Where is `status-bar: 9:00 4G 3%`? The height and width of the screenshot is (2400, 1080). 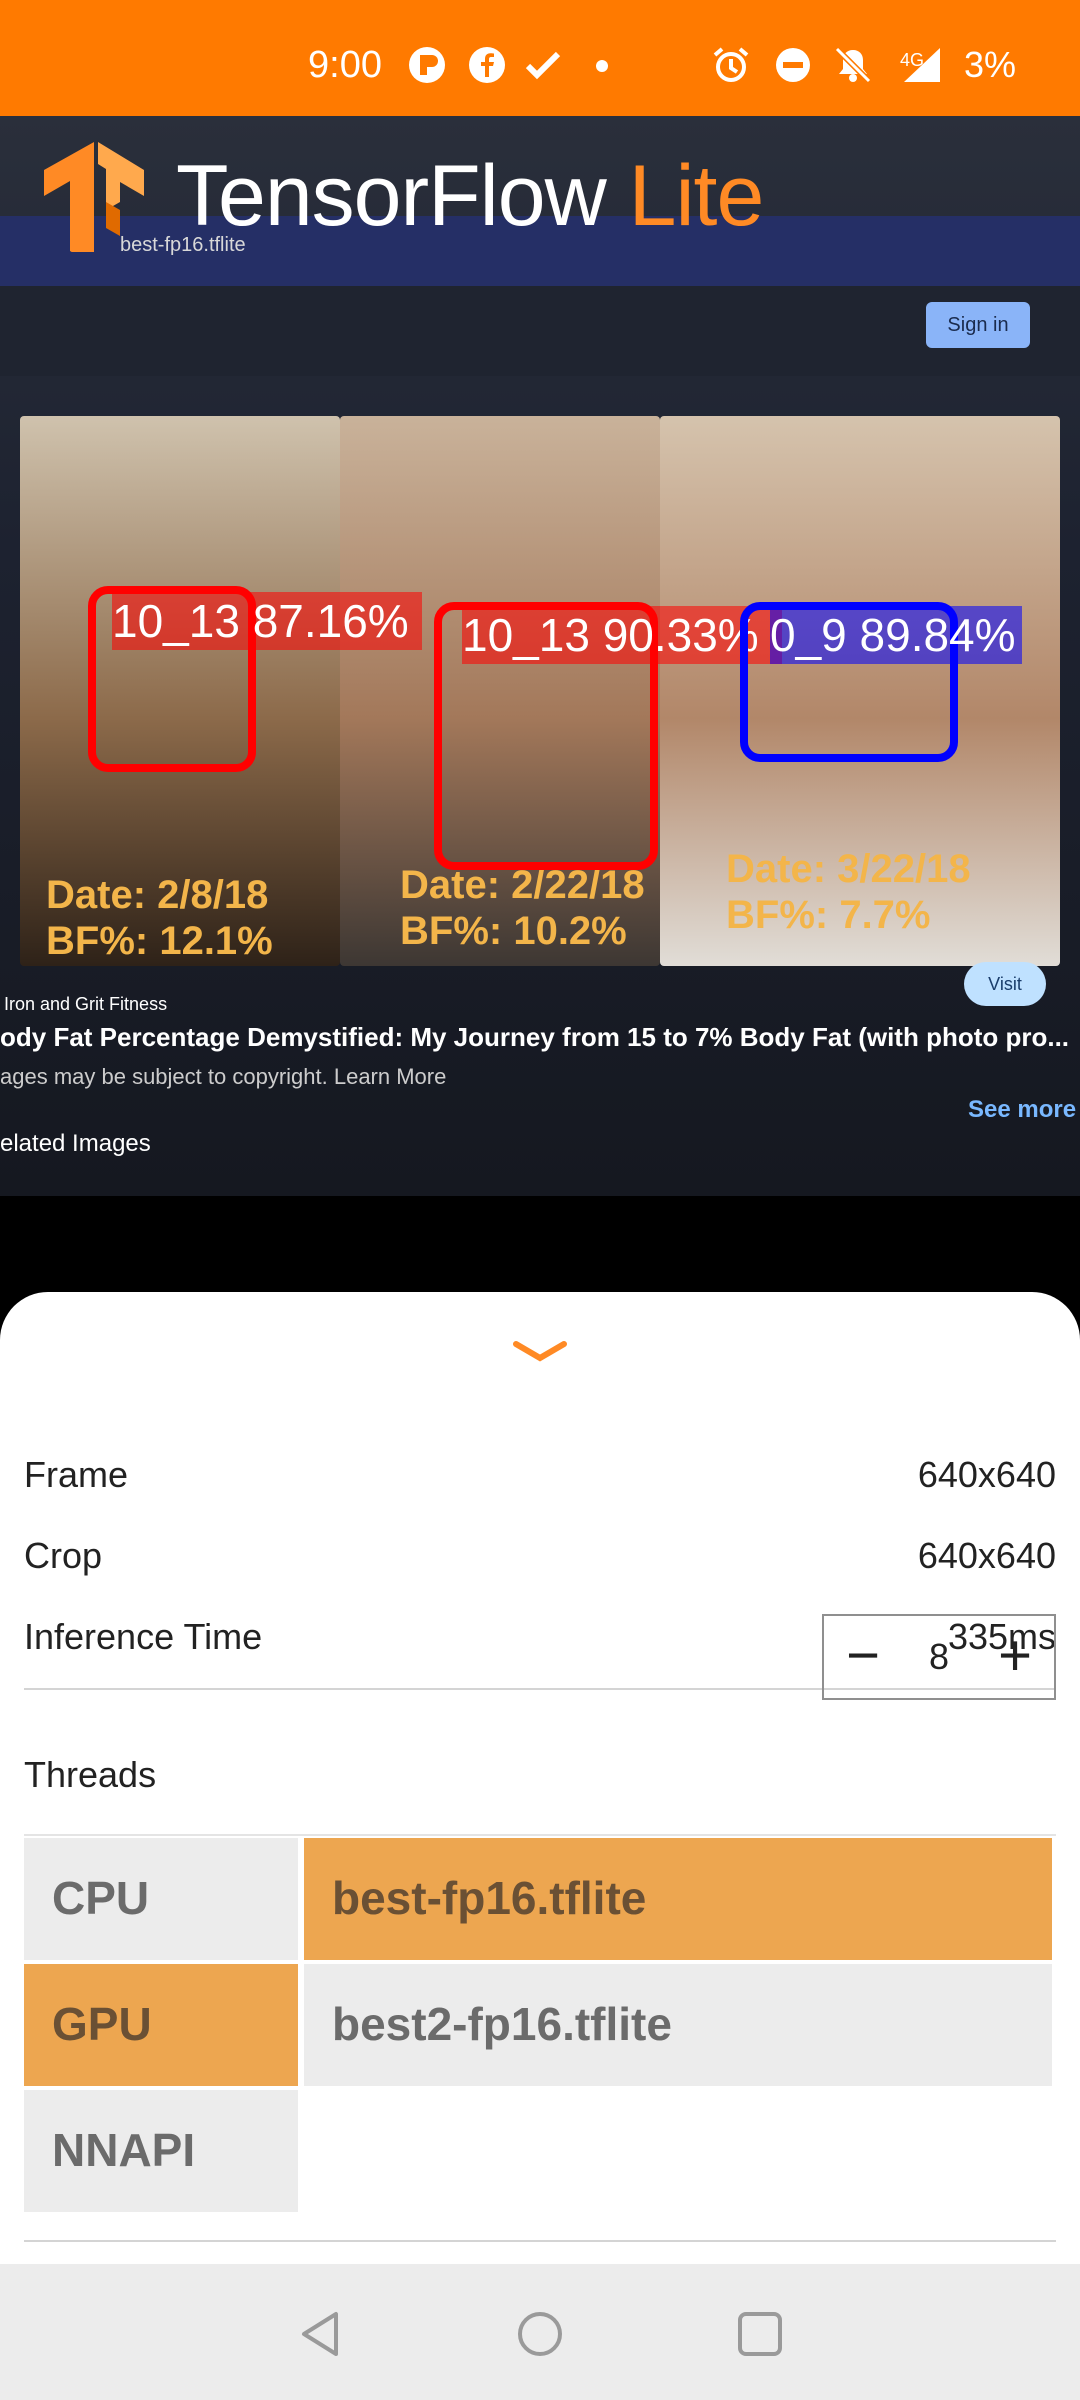
status-bar: 9:00 4G 3% is located at coordinates (540, 58).